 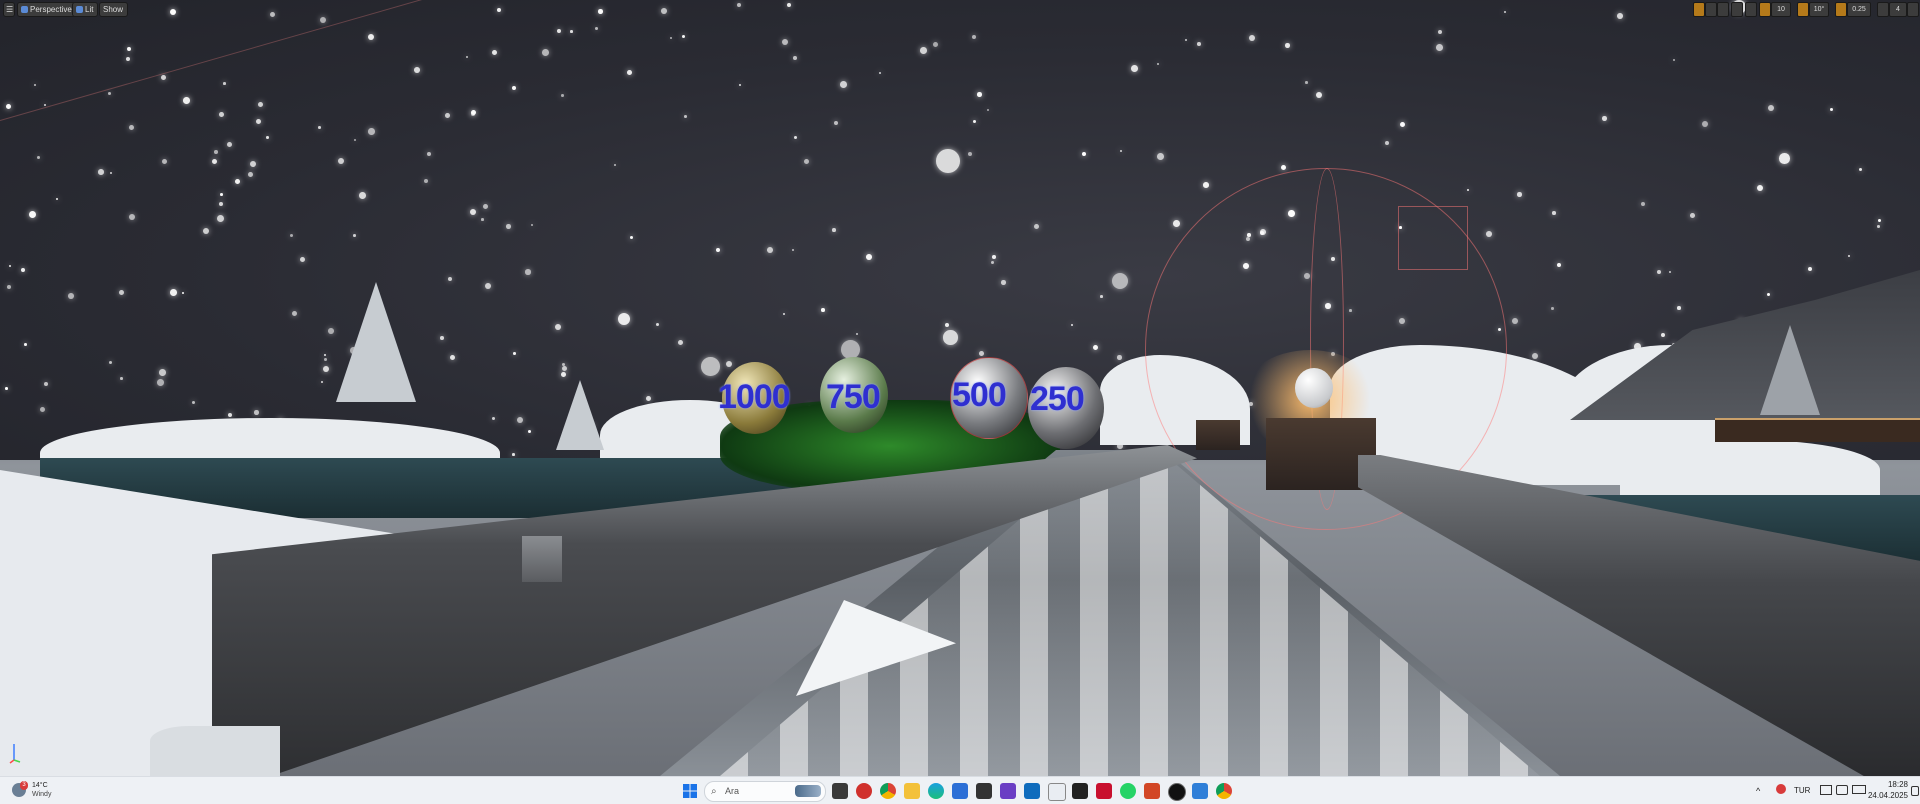 What do you see at coordinates (1842, 790) in the screenshot?
I see `volume-icon` at bounding box center [1842, 790].